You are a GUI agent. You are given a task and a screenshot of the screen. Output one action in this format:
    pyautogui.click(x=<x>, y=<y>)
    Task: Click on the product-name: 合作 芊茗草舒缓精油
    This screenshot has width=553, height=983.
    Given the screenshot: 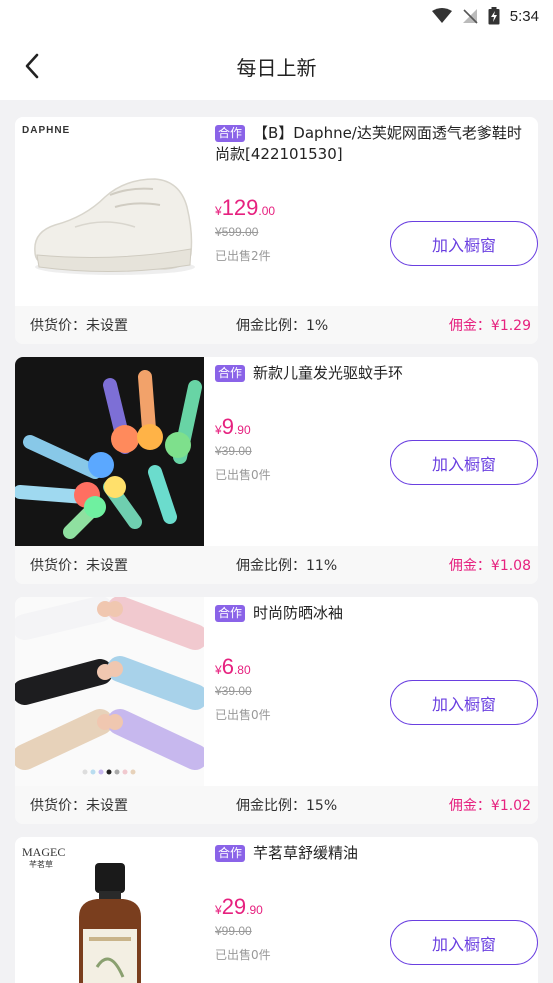 What is the action you would take?
    pyautogui.click(x=371, y=853)
    